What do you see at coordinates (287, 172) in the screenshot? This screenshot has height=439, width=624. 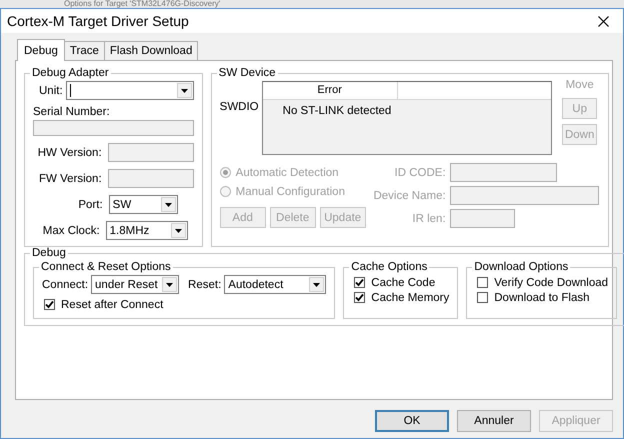 I see `radio-label: Automatic Detection` at bounding box center [287, 172].